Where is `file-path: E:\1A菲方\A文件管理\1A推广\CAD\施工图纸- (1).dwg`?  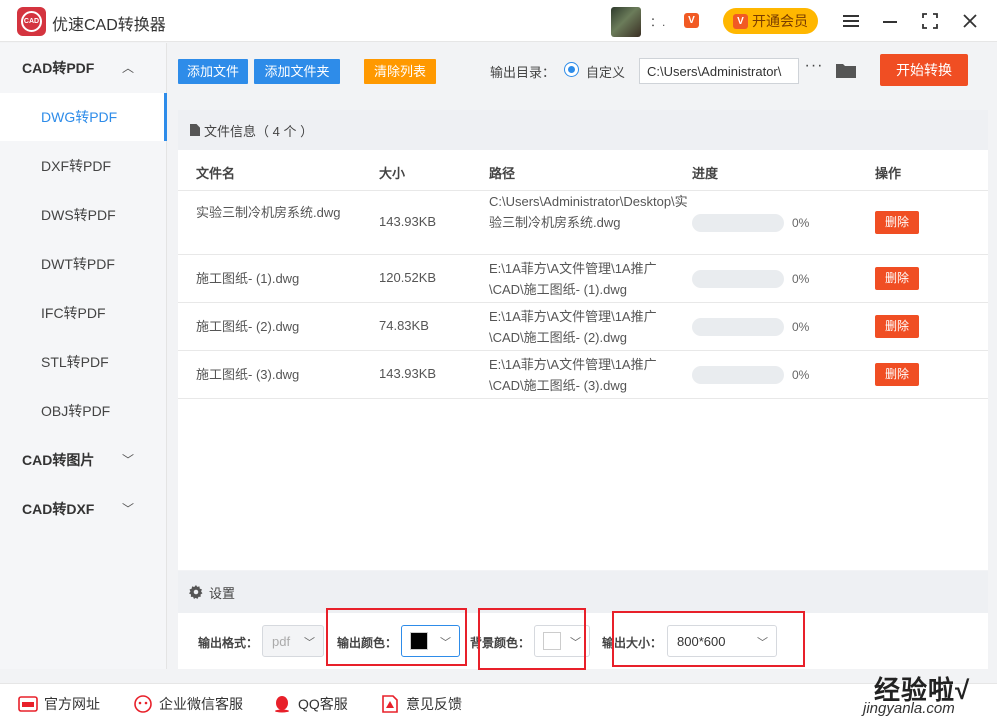 file-path: E:\1A菲方\A文件管理\1A推广\CAD\施工图纸- (1).dwg is located at coordinates (573, 279).